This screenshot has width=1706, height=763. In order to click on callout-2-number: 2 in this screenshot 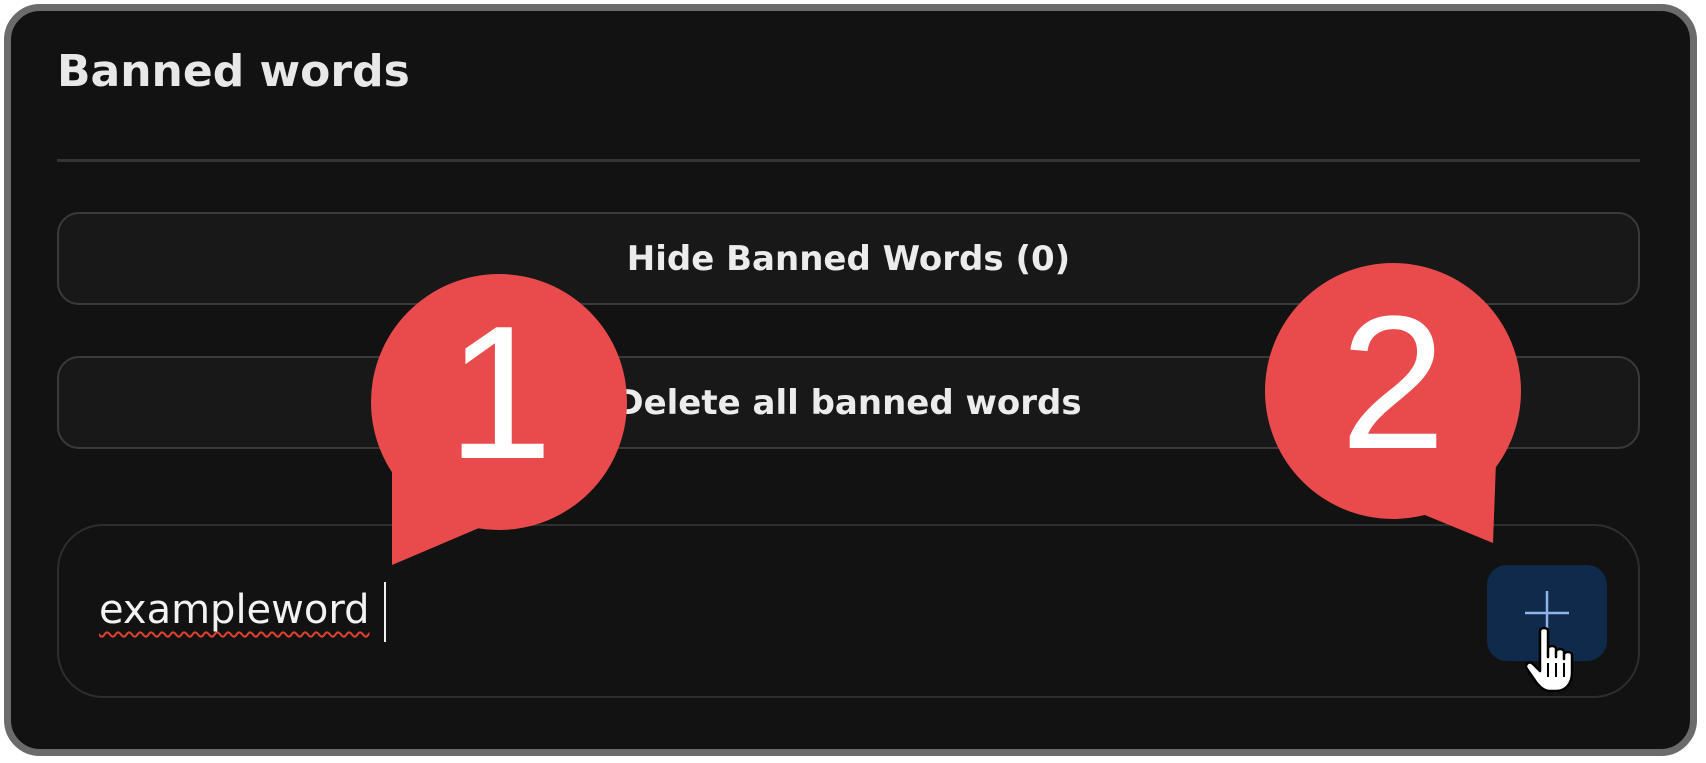, I will do `click(1393, 383)`.